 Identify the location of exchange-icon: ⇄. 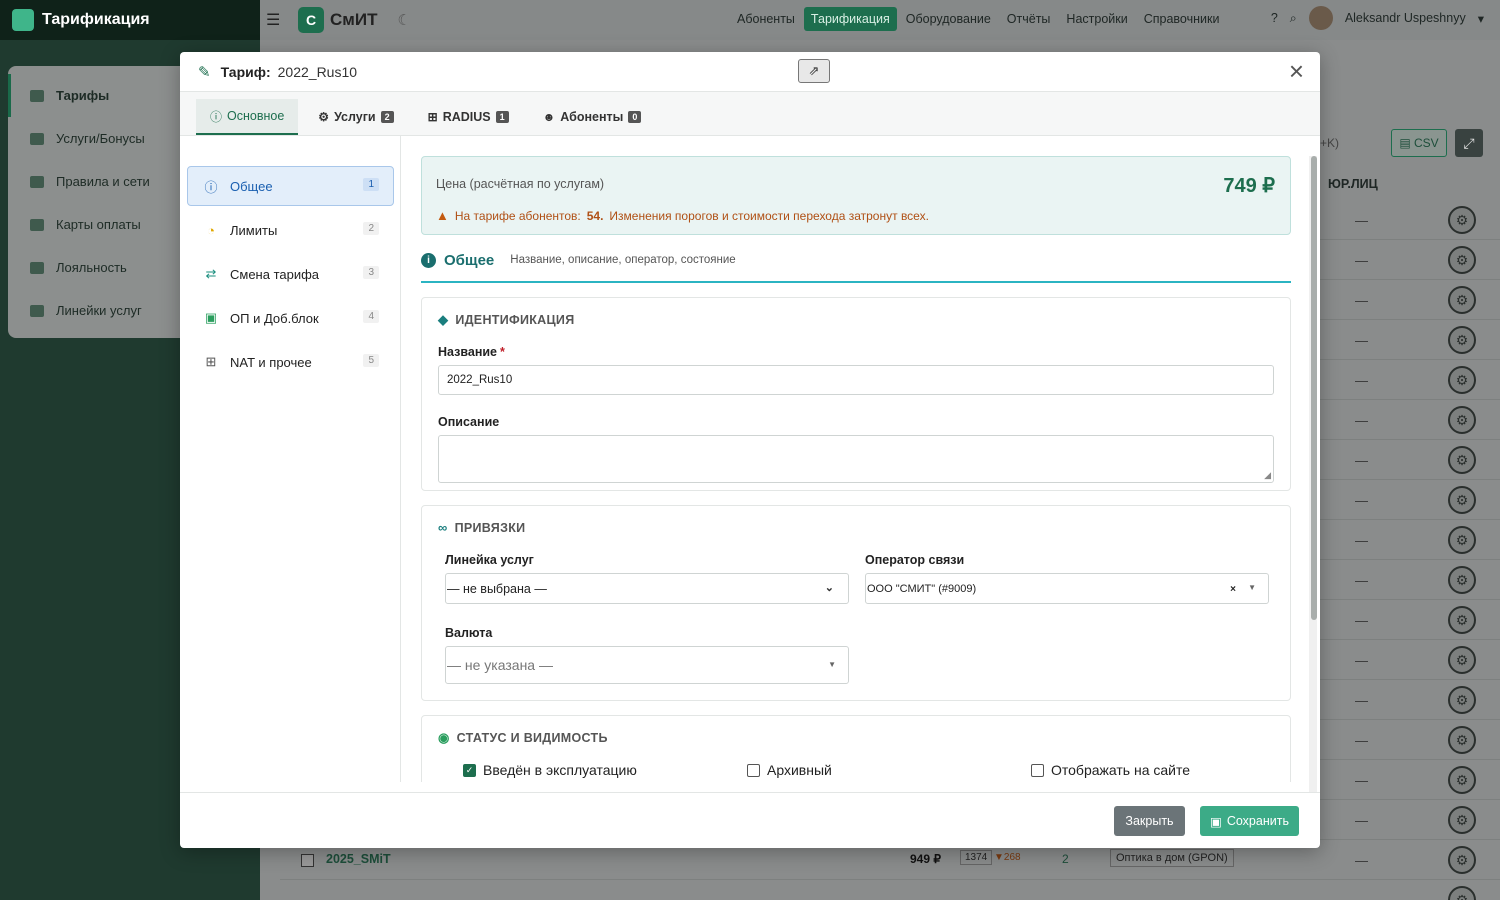
(211, 273).